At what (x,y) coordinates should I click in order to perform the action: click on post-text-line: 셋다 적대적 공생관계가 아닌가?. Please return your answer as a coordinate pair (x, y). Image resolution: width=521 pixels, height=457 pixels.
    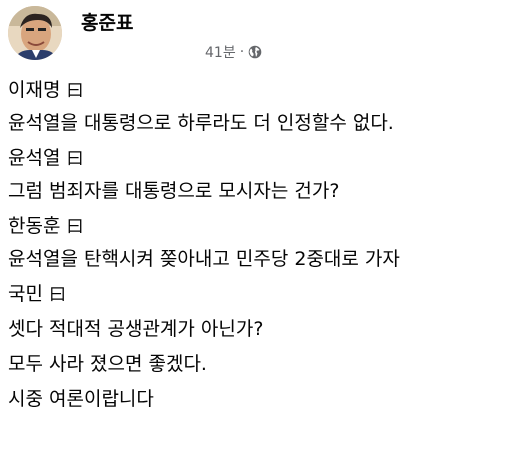
    Looking at the image, I should click on (136, 329).